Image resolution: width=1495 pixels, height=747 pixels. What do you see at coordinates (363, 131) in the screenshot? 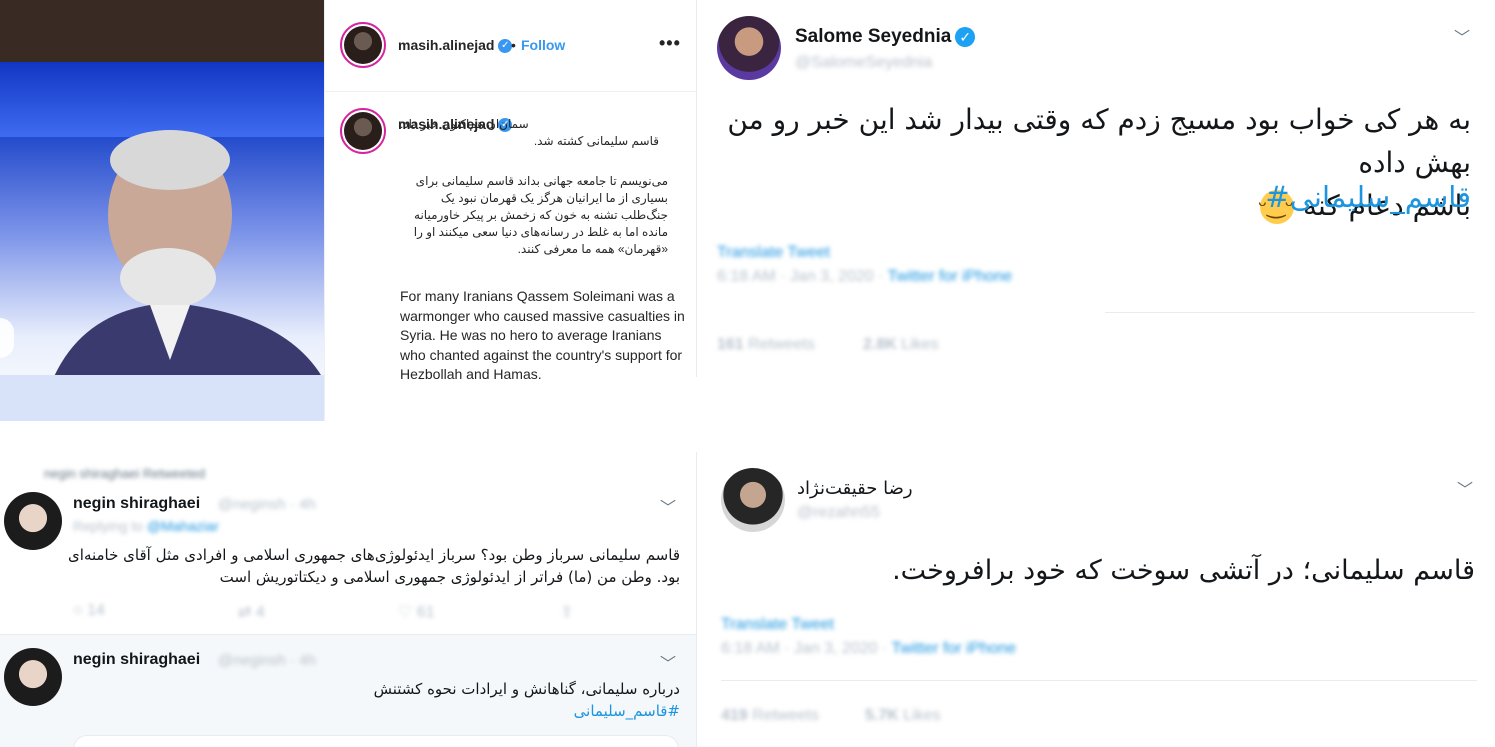
I see `caption-avatar` at bounding box center [363, 131].